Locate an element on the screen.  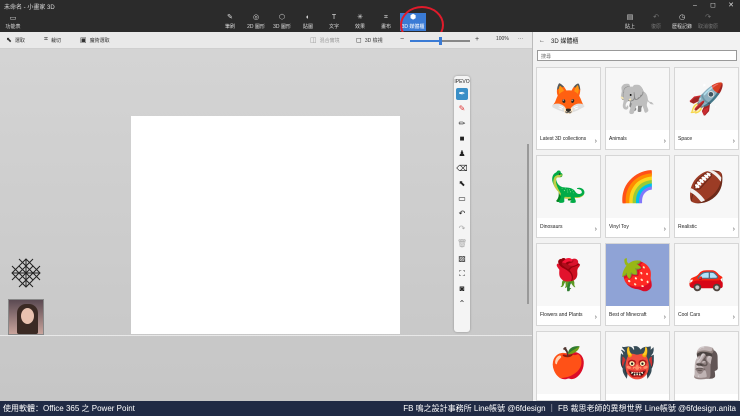
library-card: 🏈 Realistic › is located at coordinates (706, 196).